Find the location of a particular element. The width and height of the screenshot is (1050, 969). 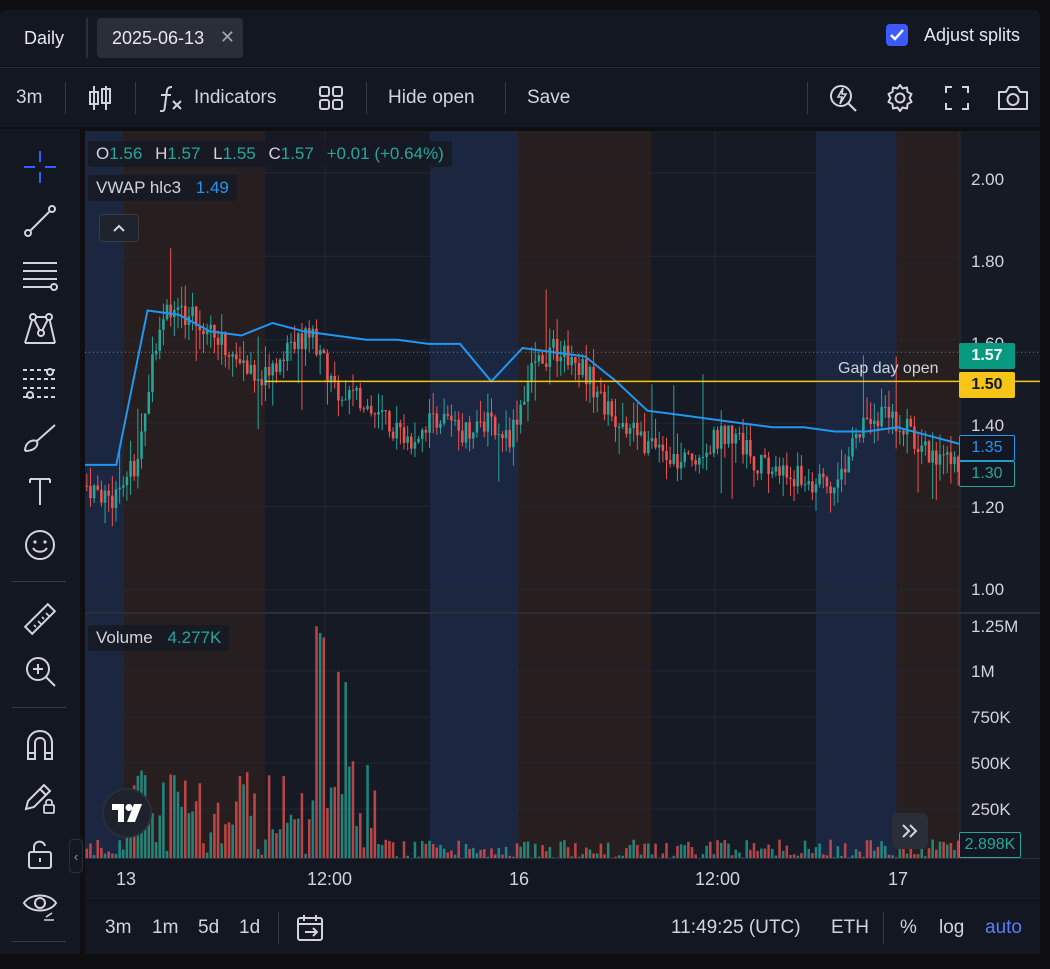

chart-type-button is located at coordinates (100, 98).